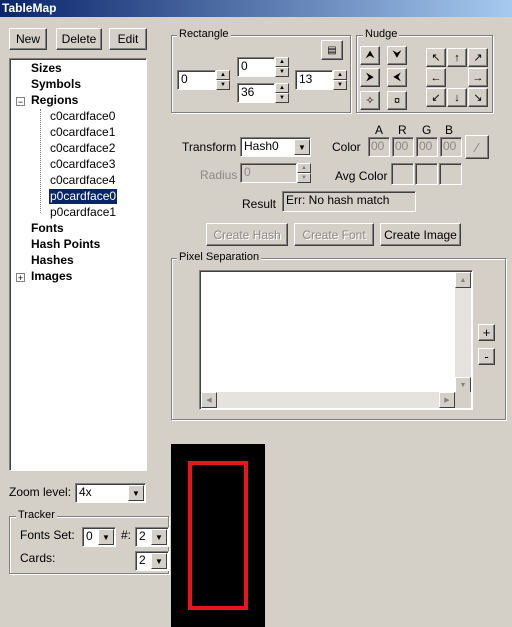 The height and width of the screenshot is (627, 512). What do you see at coordinates (83, 212) in the screenshot?
I see `tree-item-region: p0cardface1` at bounding box center [83, 212].